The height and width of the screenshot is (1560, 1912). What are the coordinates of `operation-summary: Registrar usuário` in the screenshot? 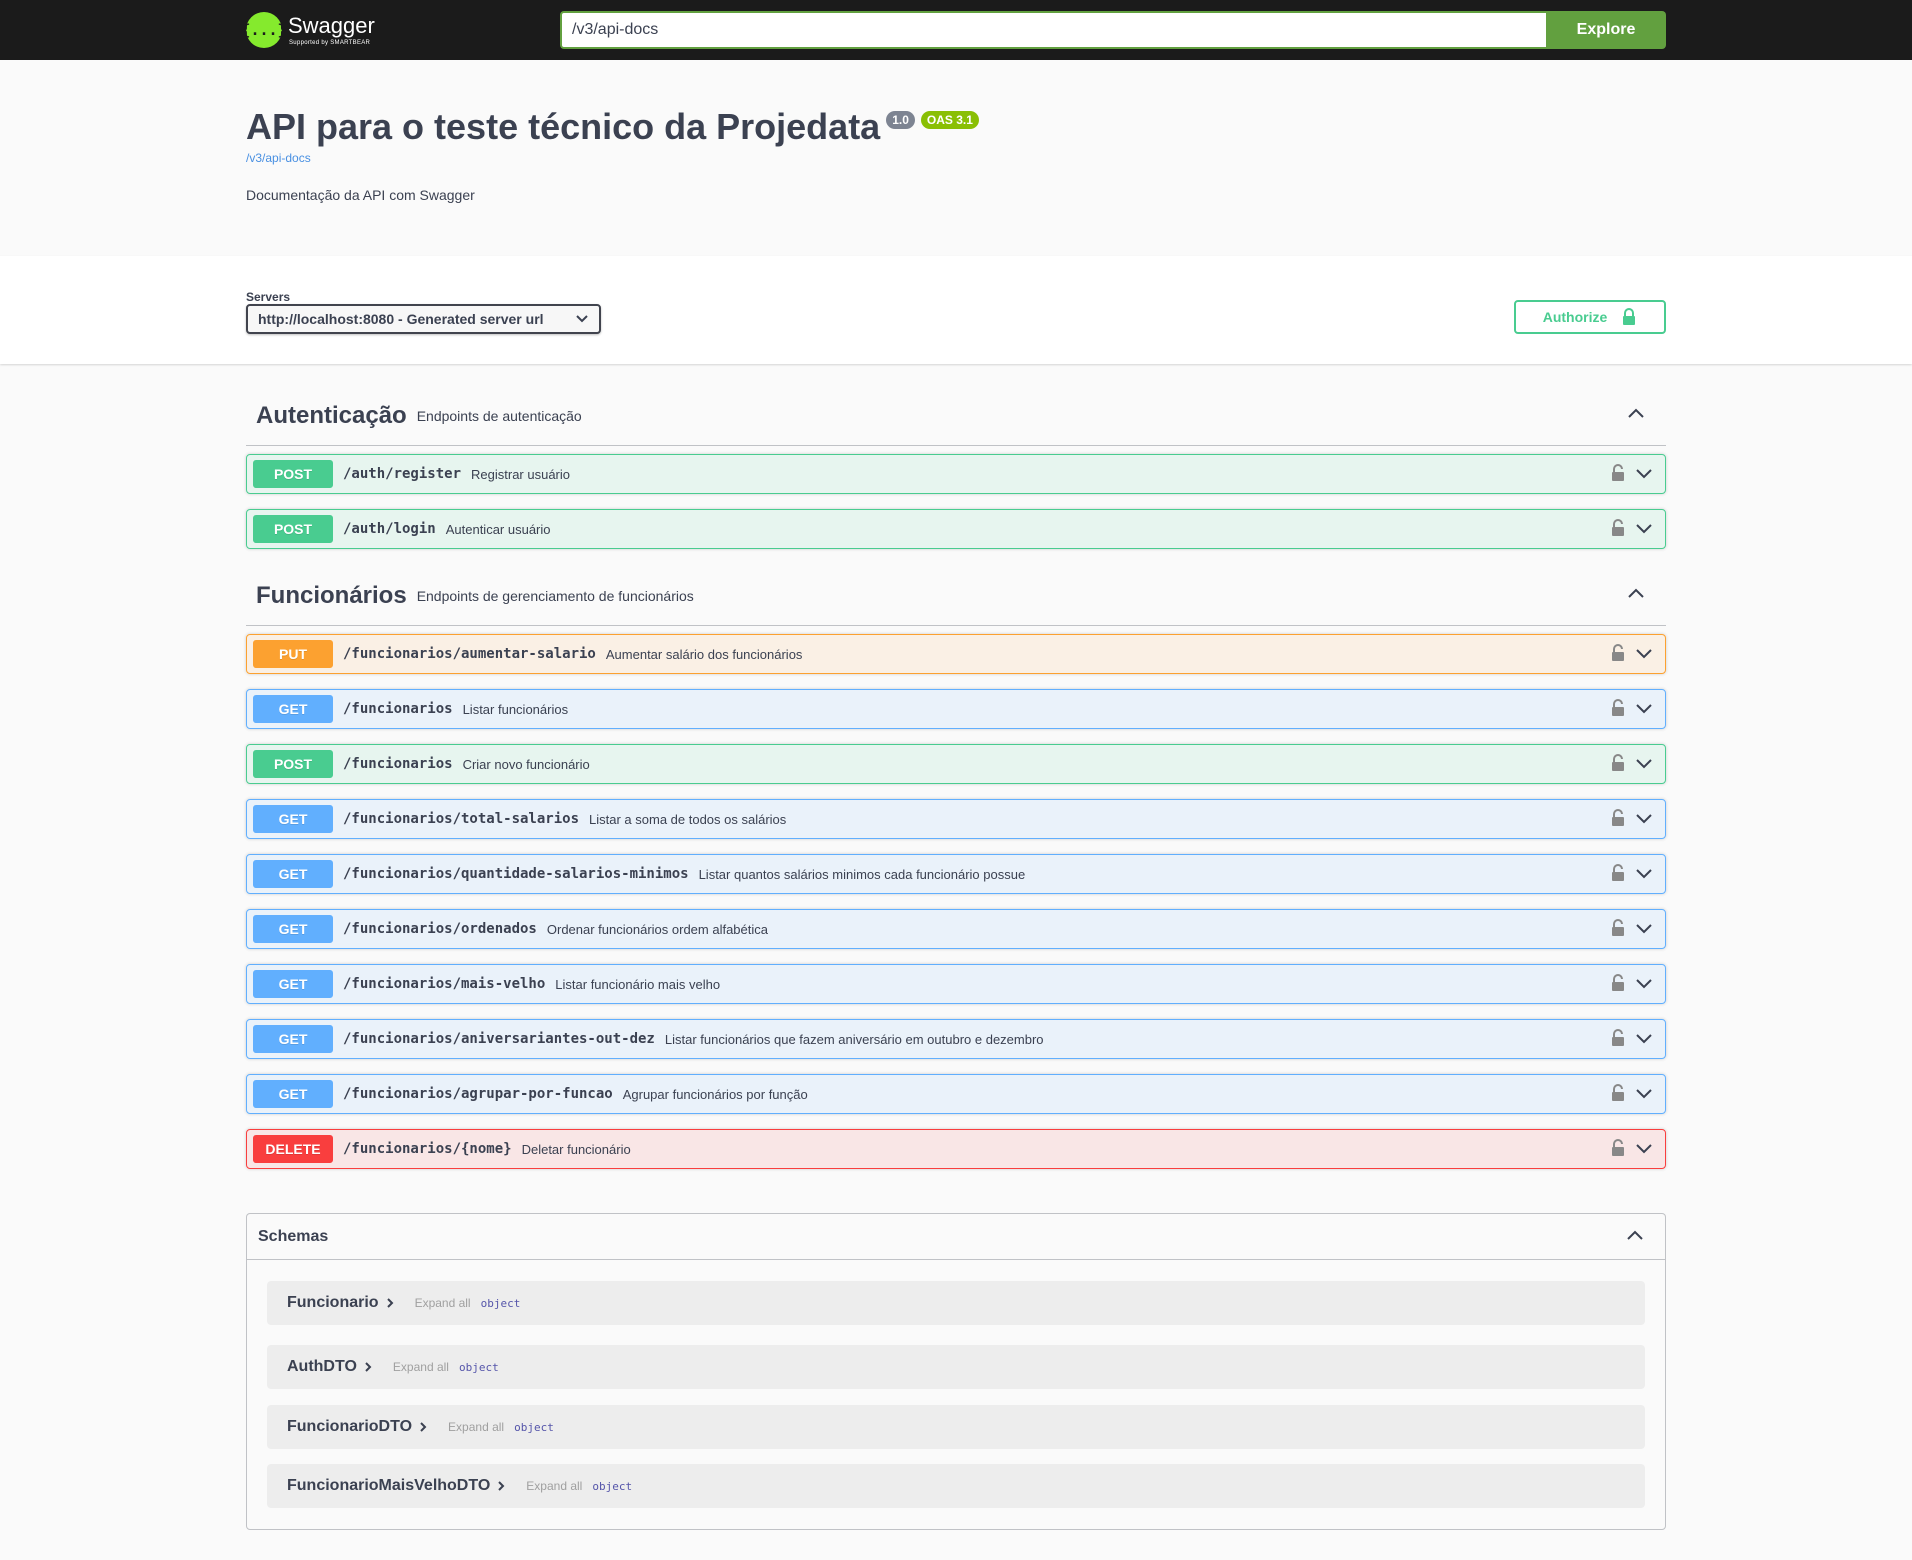 It's located at (521, 474).